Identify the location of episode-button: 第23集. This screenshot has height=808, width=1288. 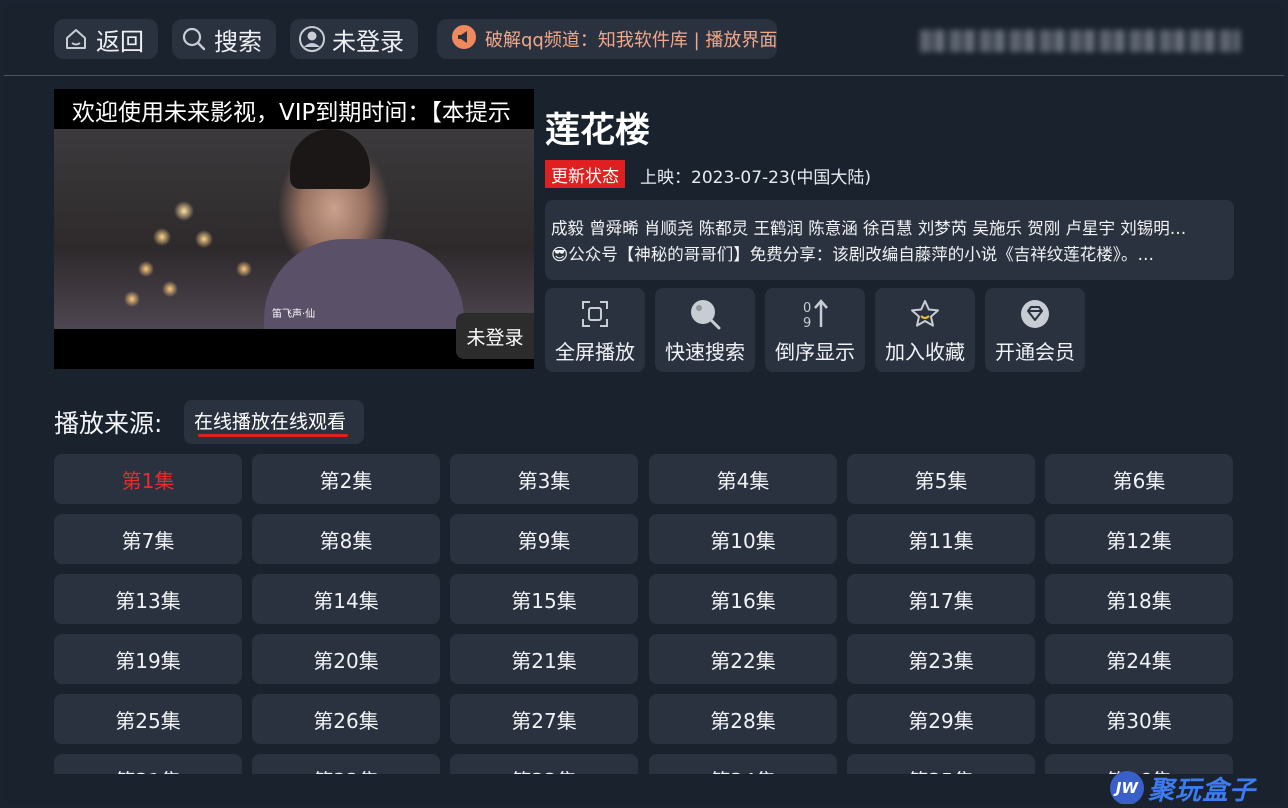
(941, 659).